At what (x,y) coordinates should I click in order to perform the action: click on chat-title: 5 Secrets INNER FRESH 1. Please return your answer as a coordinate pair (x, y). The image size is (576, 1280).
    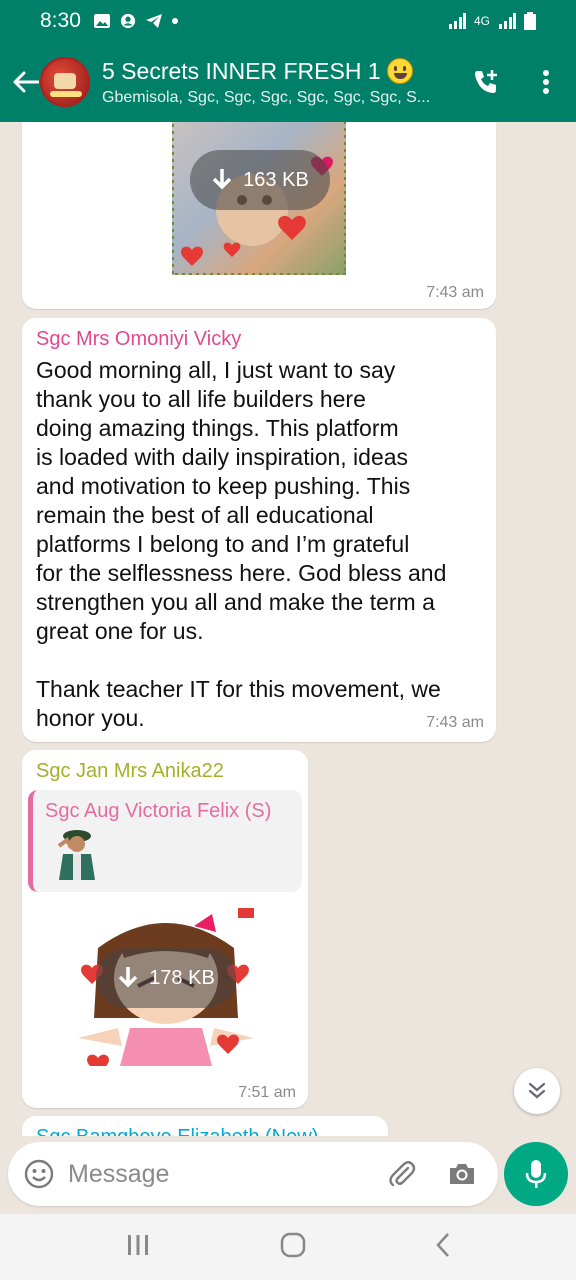
    Looking at the image, I should click on (241, 70).